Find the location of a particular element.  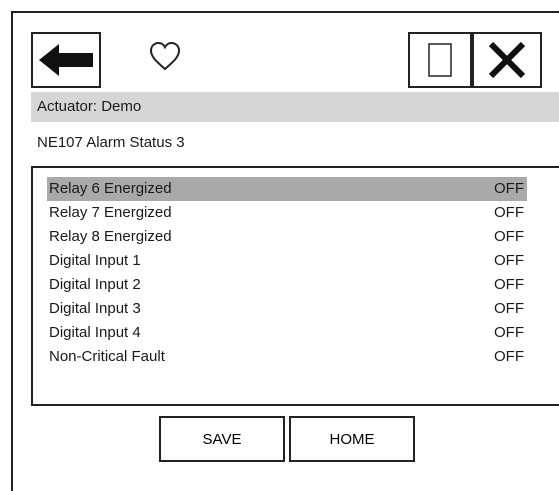

home-button: HOME is located at coordinates (352, 439).